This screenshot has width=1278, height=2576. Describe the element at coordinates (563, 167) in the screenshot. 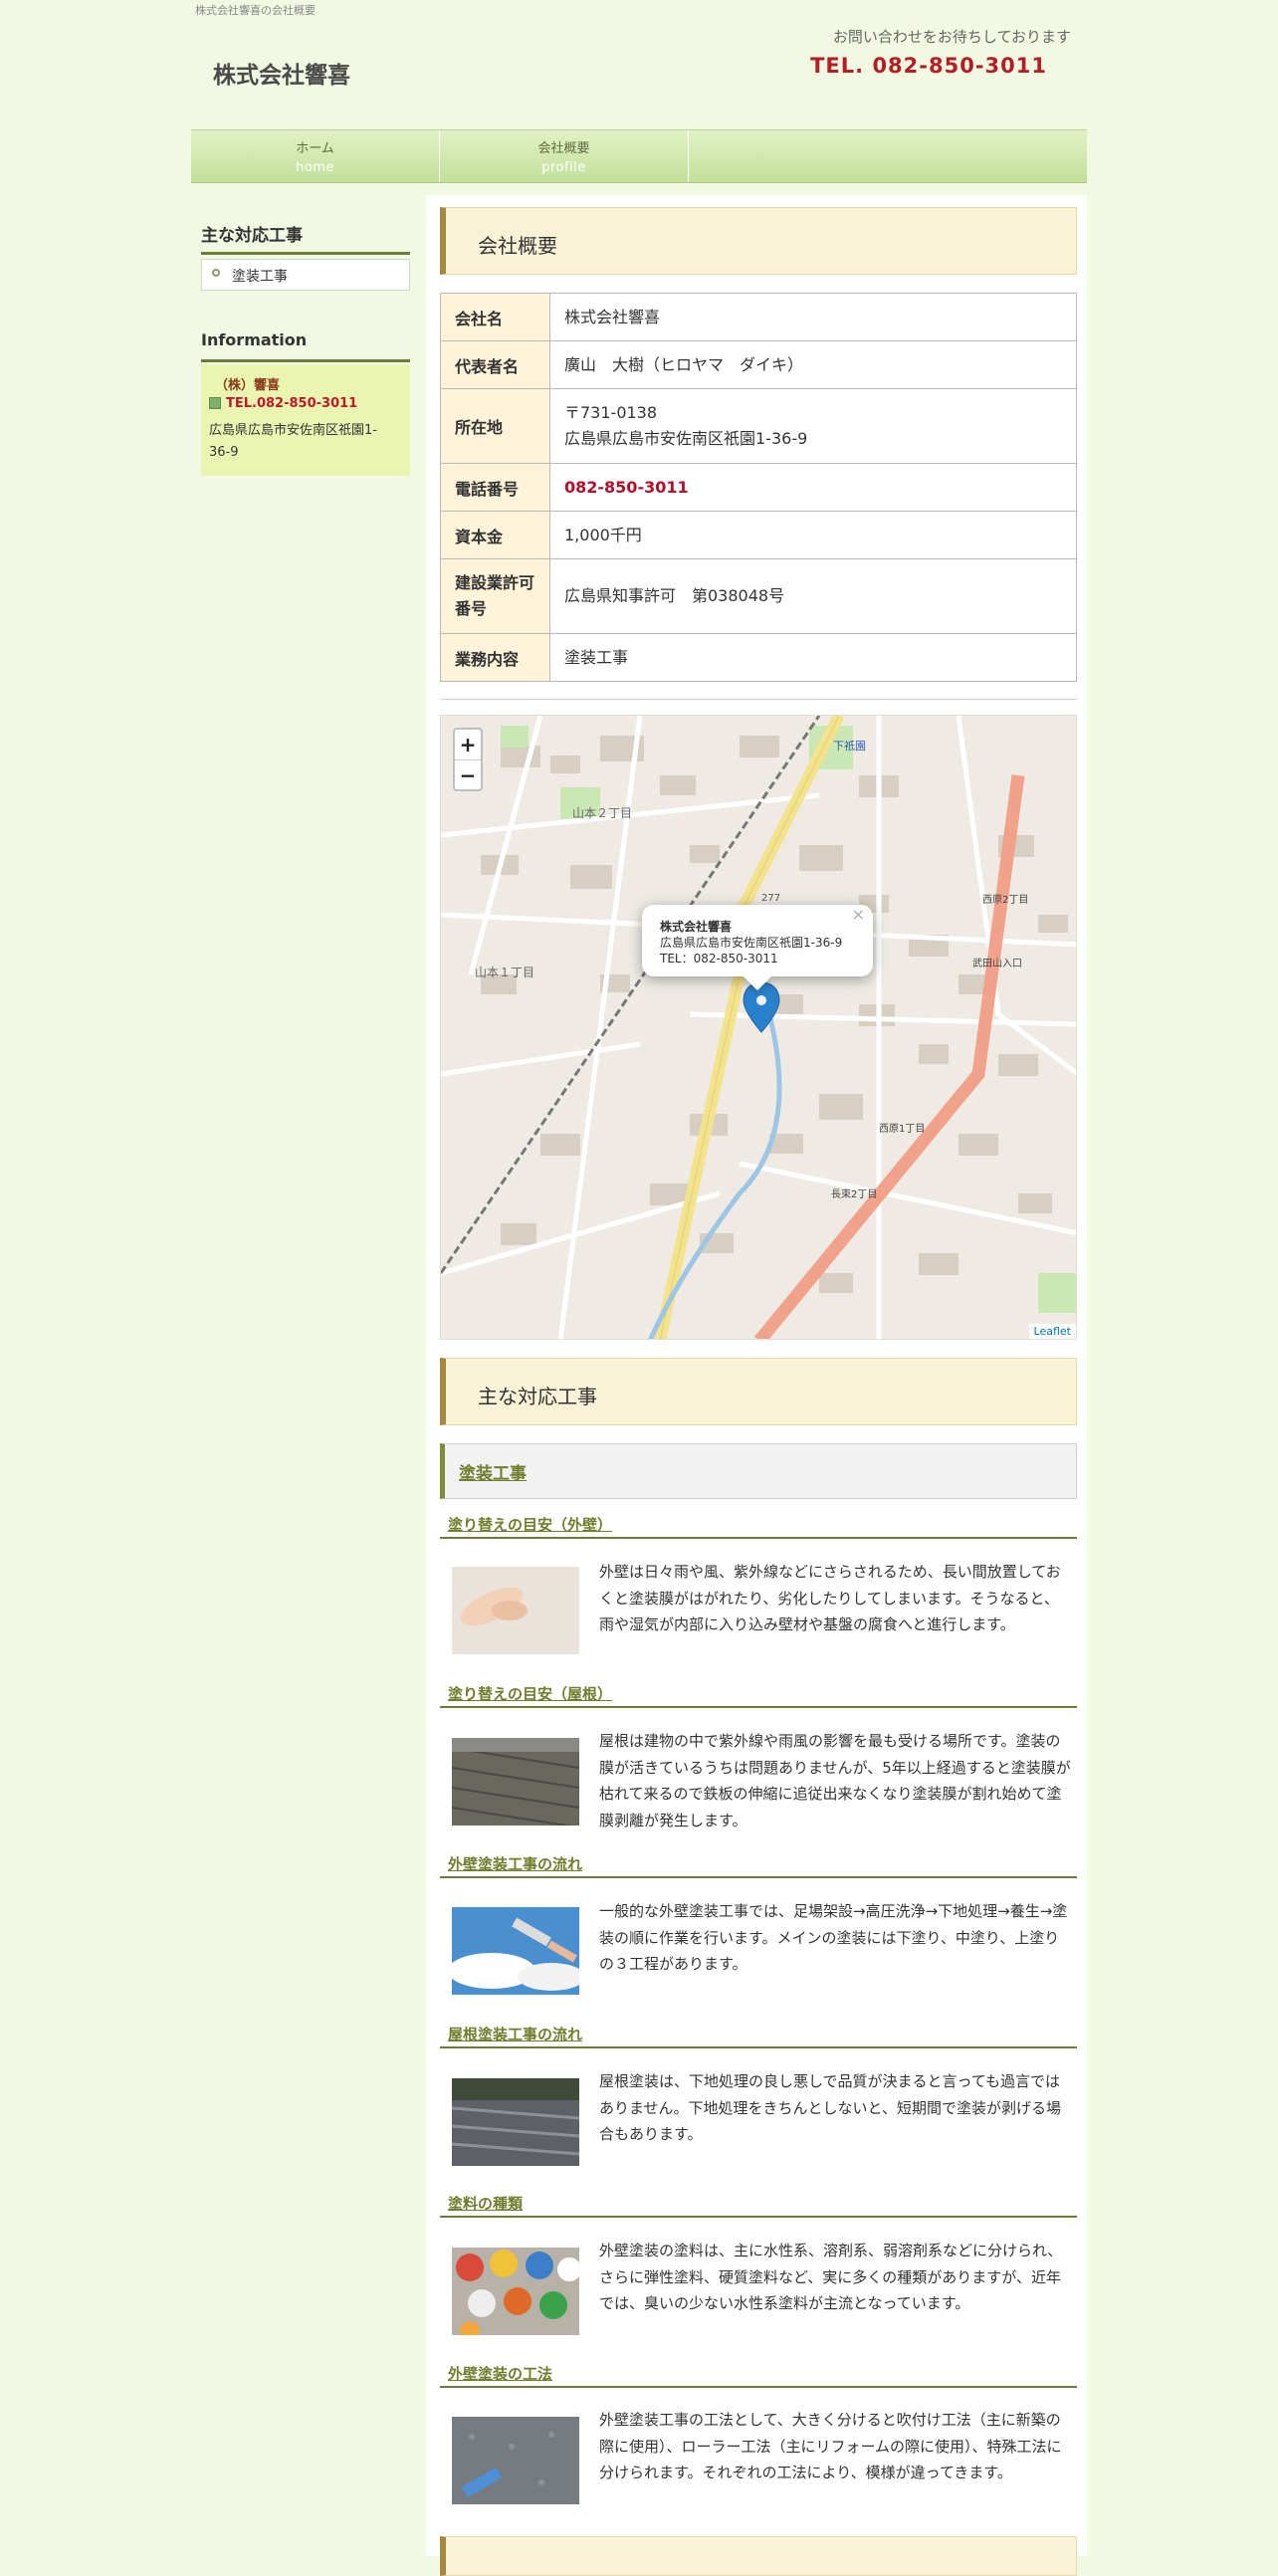

I see `nav-item-sublabel: profile` at that location.